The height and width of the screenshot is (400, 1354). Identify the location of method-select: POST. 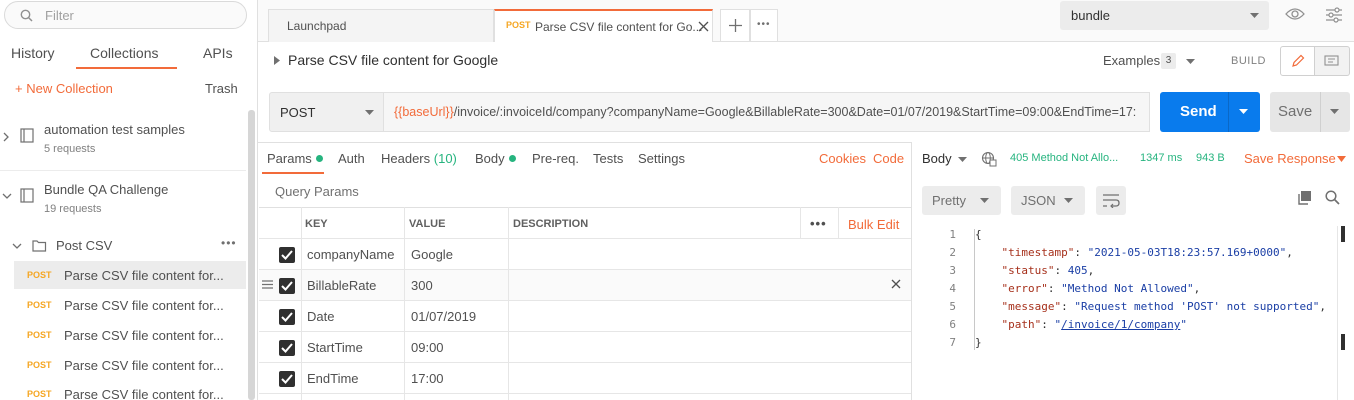
(326, 112).